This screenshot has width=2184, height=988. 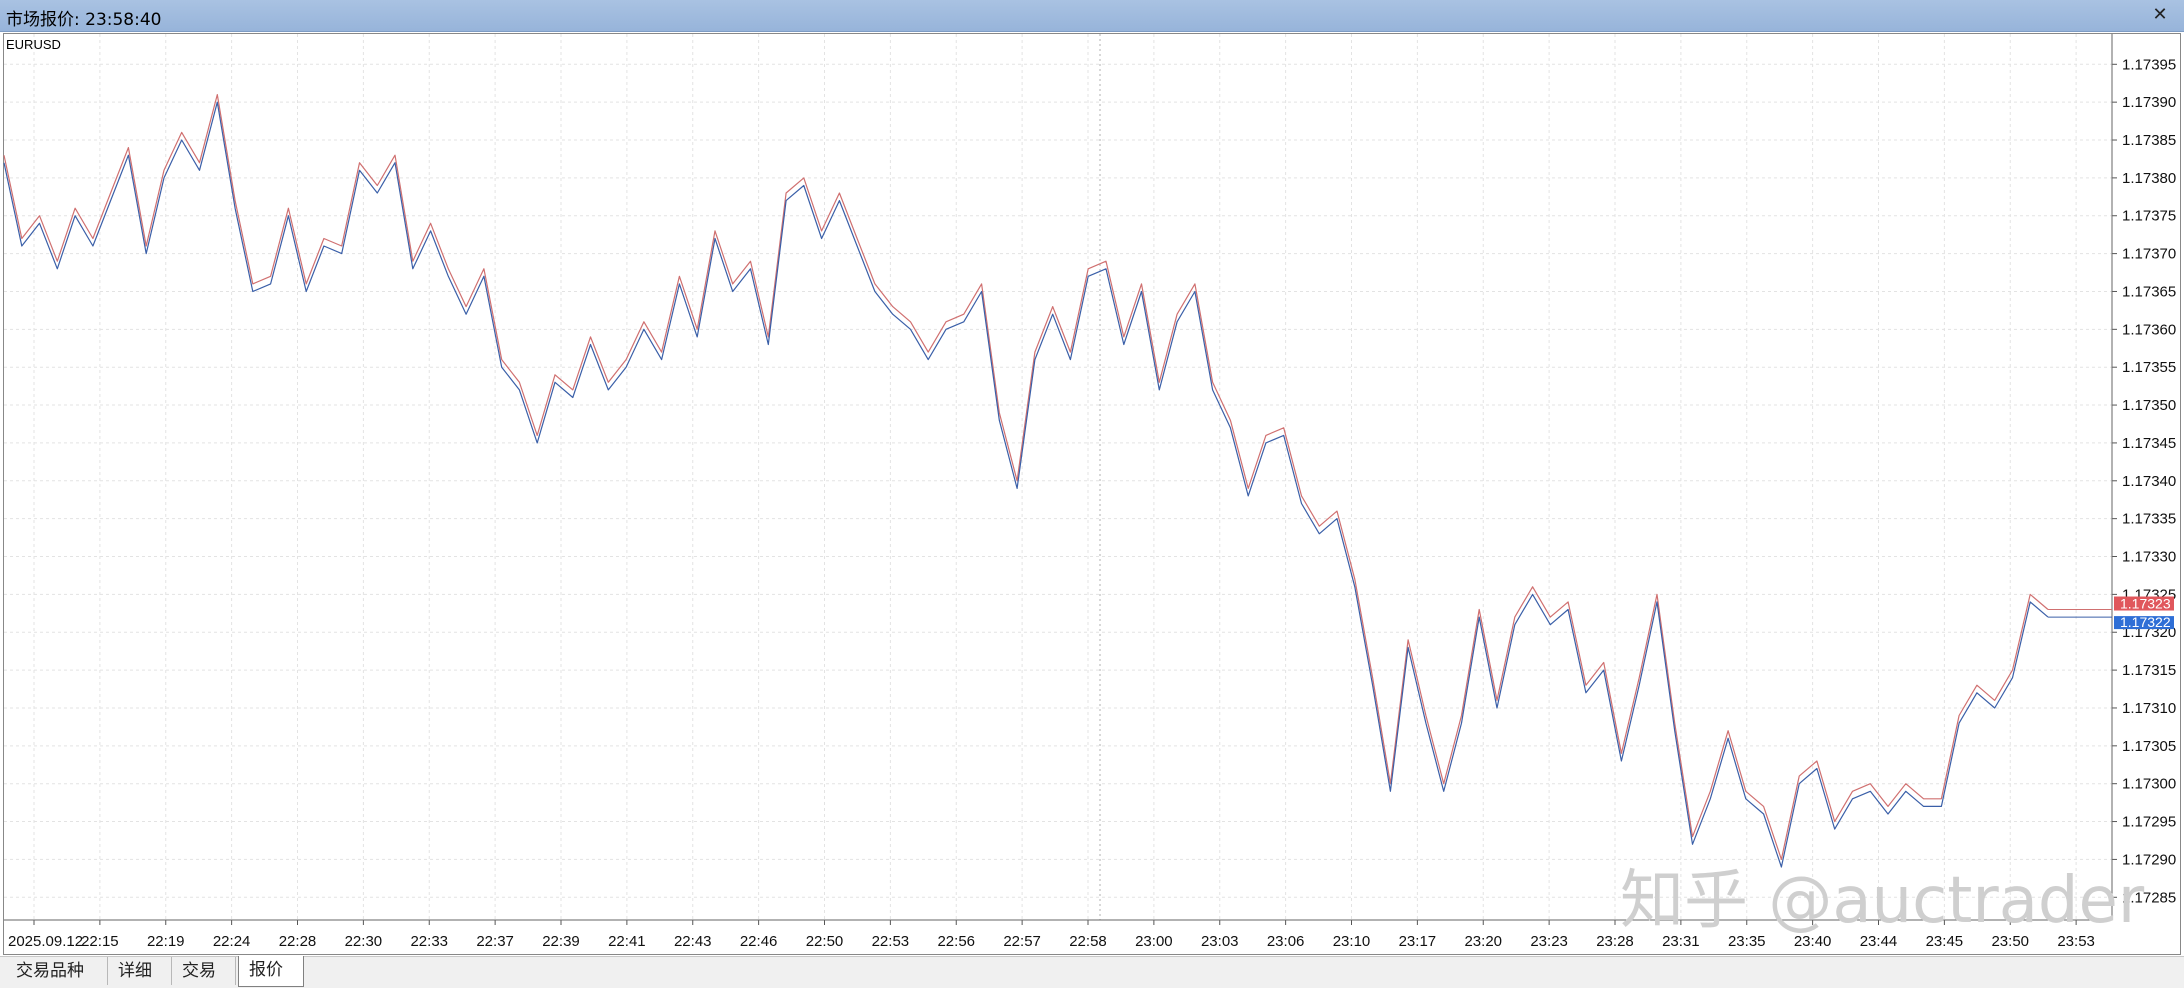 I want to click on tab-ticks: 报价, so click(x=271, y=971).